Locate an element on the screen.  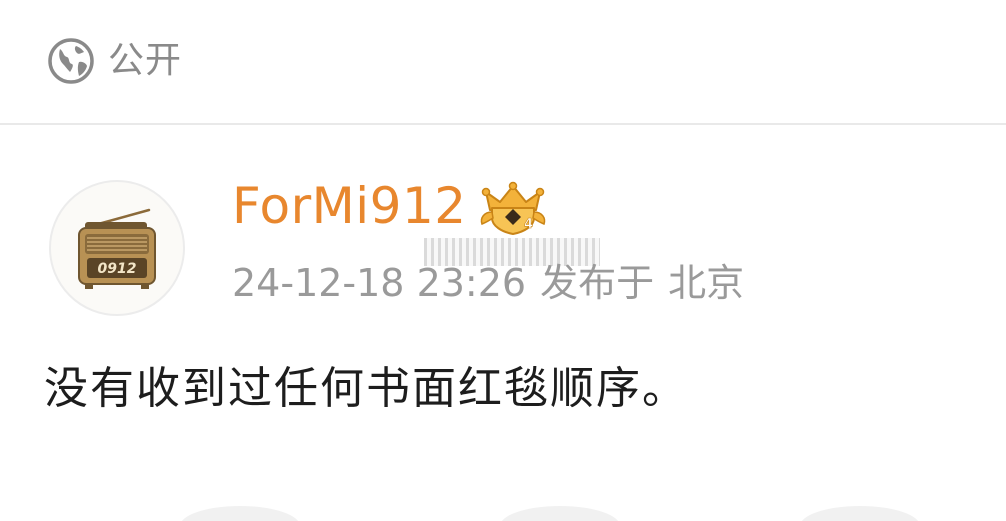
visibility-label: 公开 is located at coordinates (145, 60).